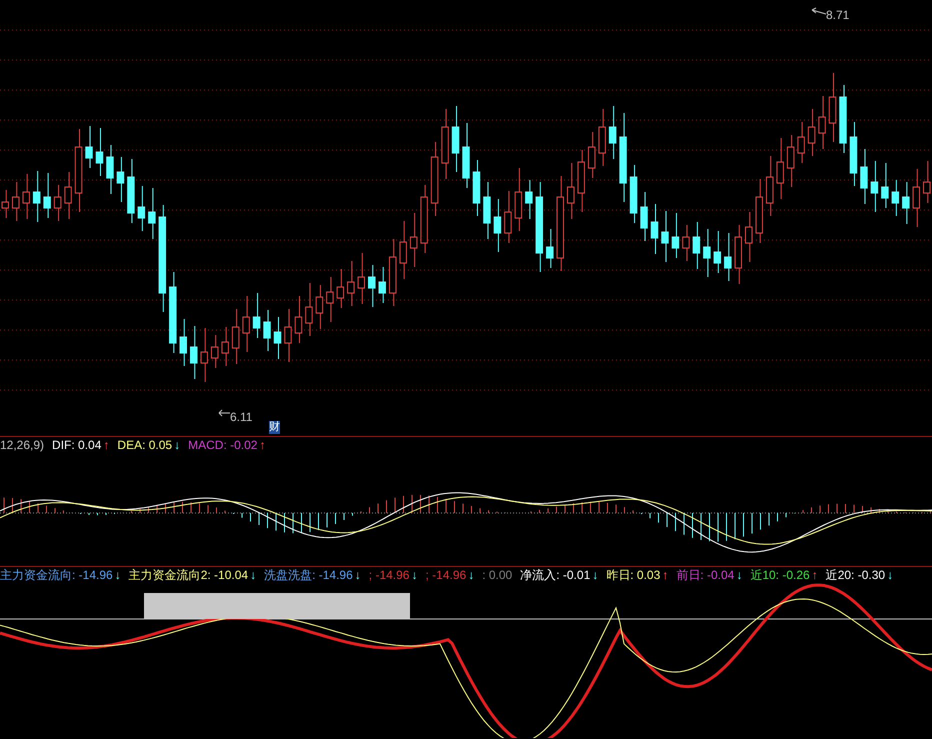 This screenshot has height=739, width=932. Describe the element at coordinates (274, 427) in the screenshot. I see `finance-badge: 财` at that location.